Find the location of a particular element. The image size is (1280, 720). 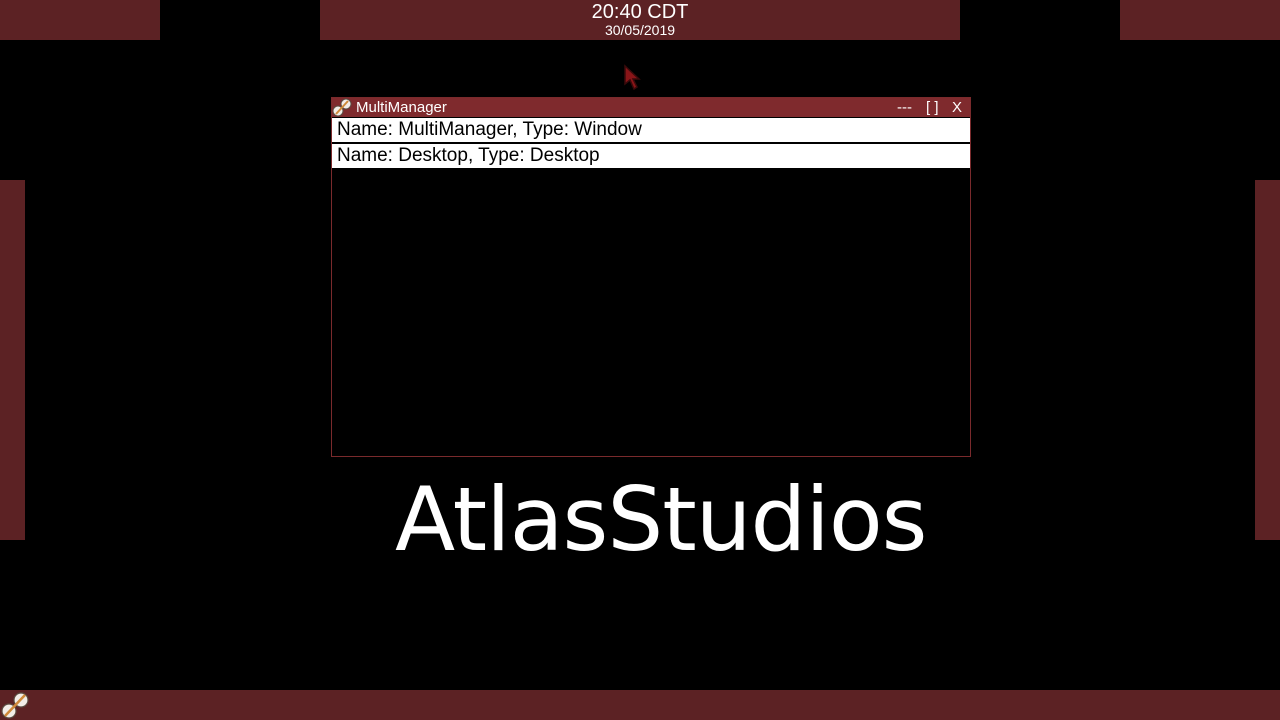

clock-date: 30/05/2019 is located at coordinates (640, 30).